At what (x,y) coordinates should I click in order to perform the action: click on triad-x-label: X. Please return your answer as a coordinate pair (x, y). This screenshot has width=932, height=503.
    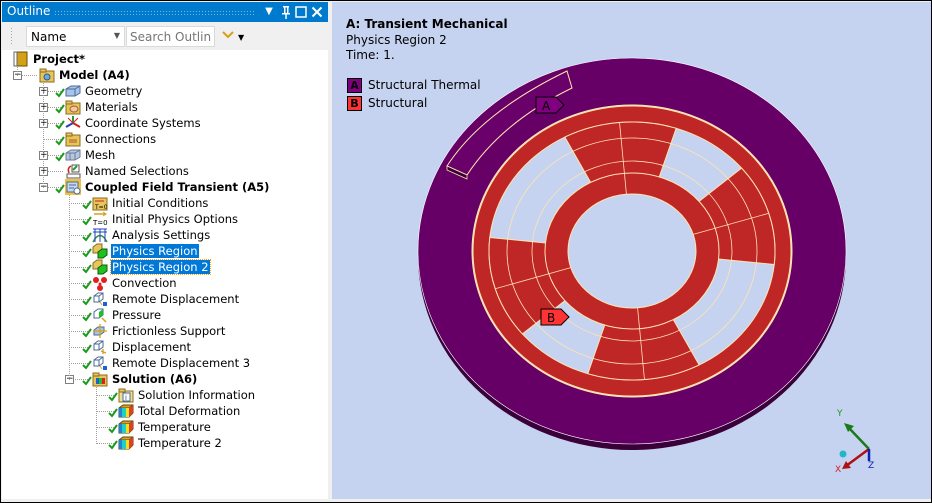
    Looking at the image, I should click on (838, 470).